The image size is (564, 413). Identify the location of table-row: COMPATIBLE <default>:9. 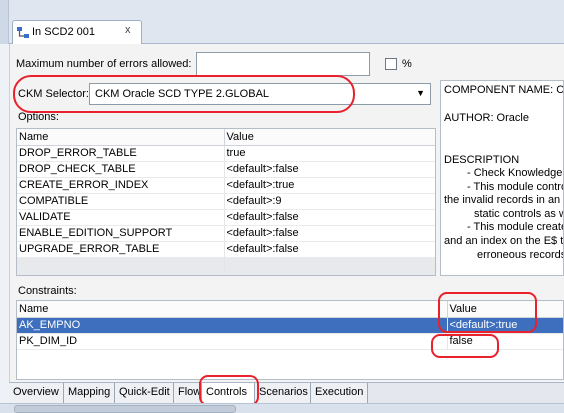
(226, 201).